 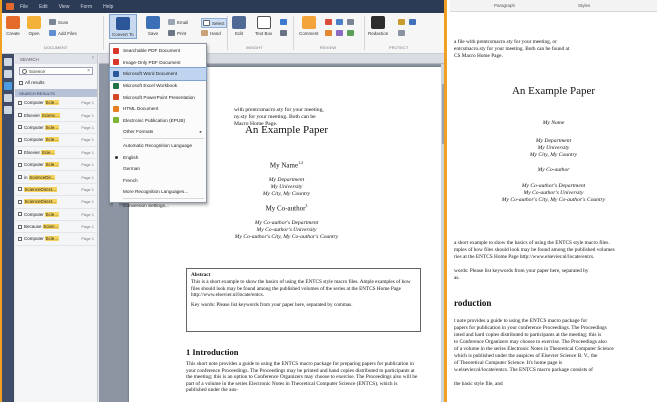 I want to click on tab-form: Form, so click(x=86, y=7).